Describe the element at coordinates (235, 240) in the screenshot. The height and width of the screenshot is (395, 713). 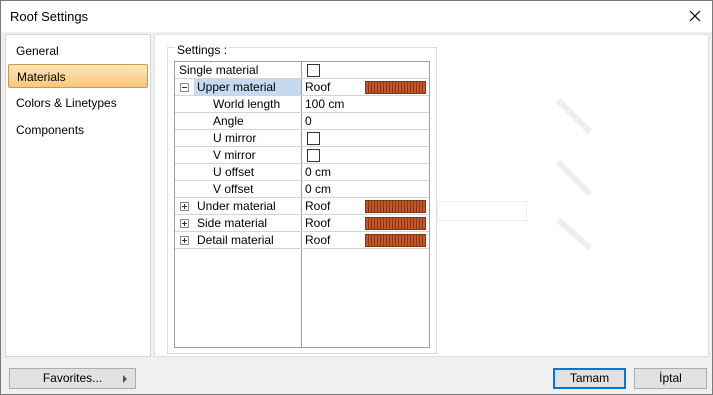
I see `row-label: Detail material` at that location.